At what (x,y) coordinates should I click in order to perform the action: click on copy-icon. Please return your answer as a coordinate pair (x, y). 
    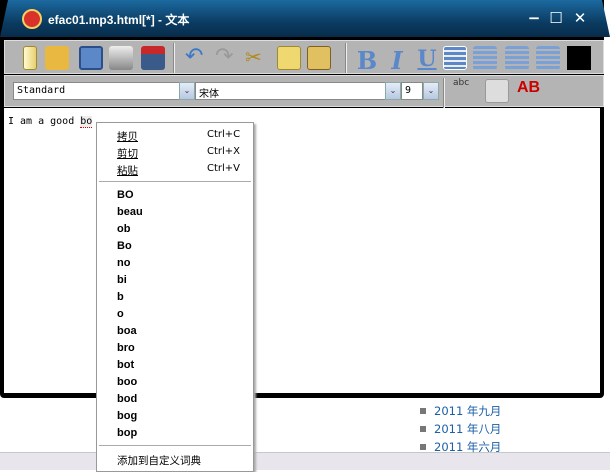
    Looking at the image, I should click on (289, 58).